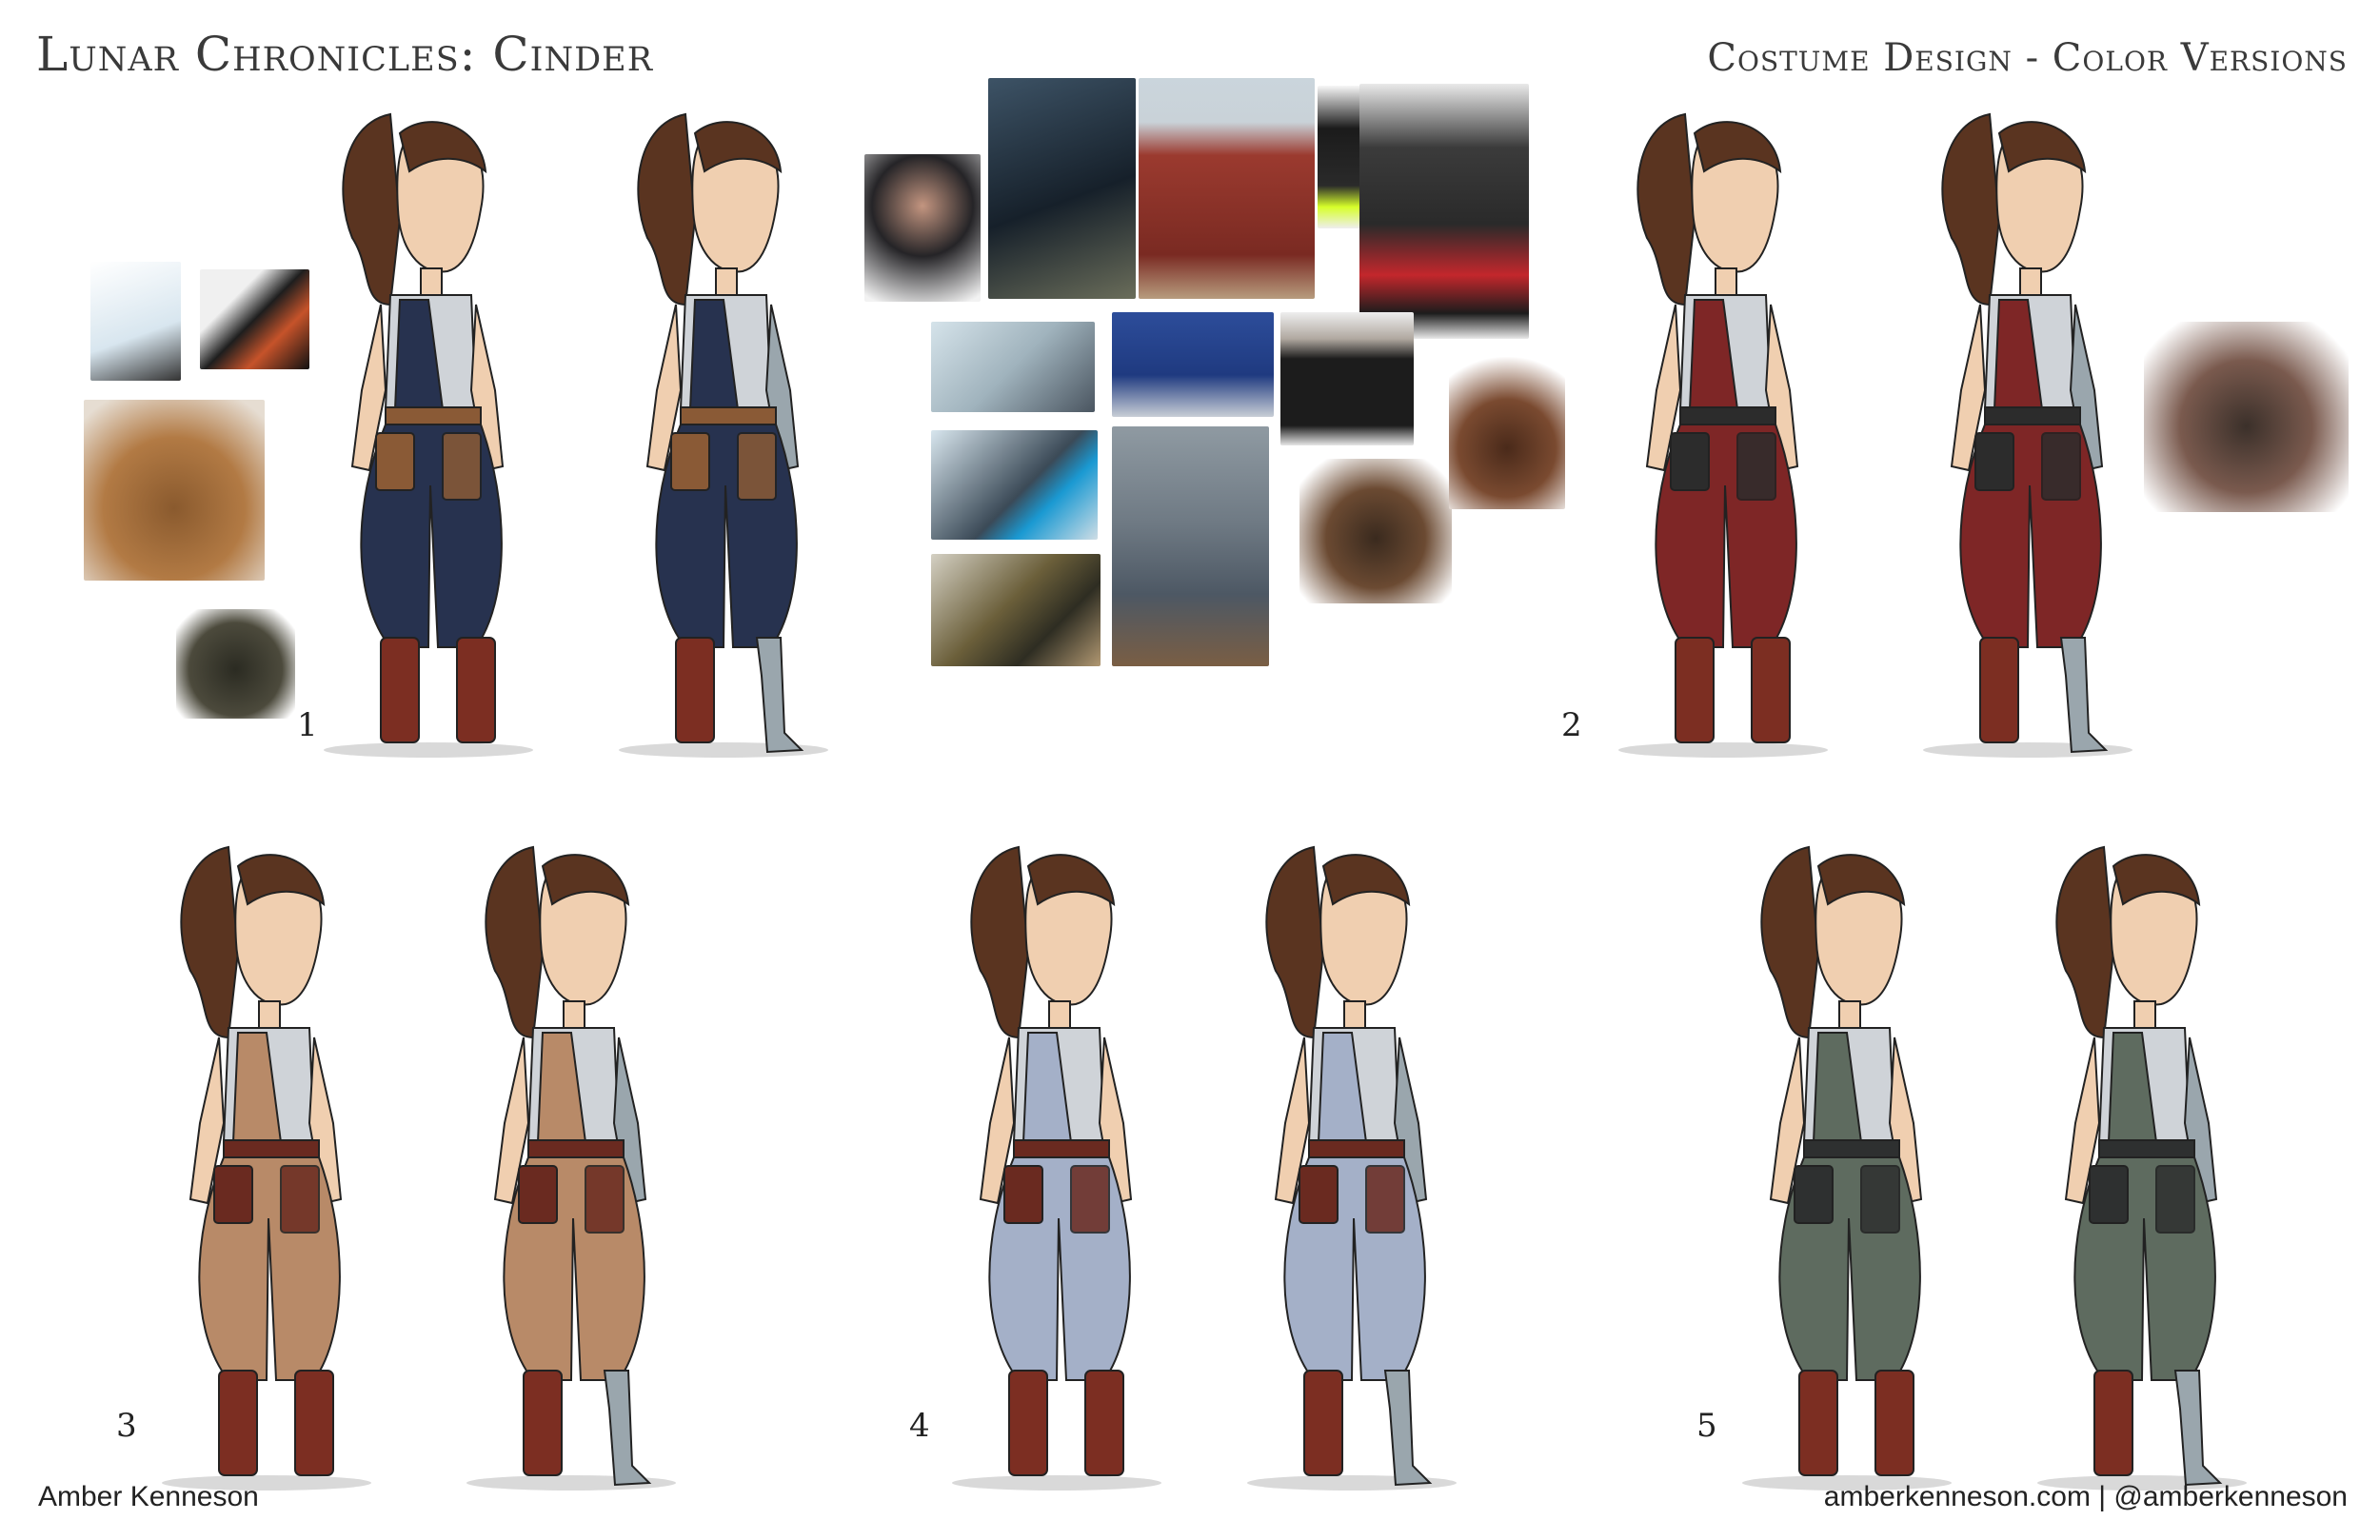  Describe the element at coordinates (1706, 1426) in the screenshot. I see `version-number-5: 5` at that location.